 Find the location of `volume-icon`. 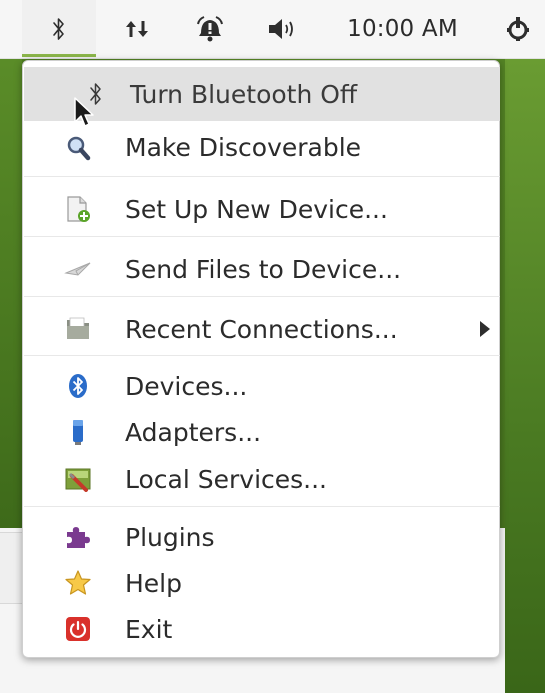

volume-icon is located at coordinates (280, 29).